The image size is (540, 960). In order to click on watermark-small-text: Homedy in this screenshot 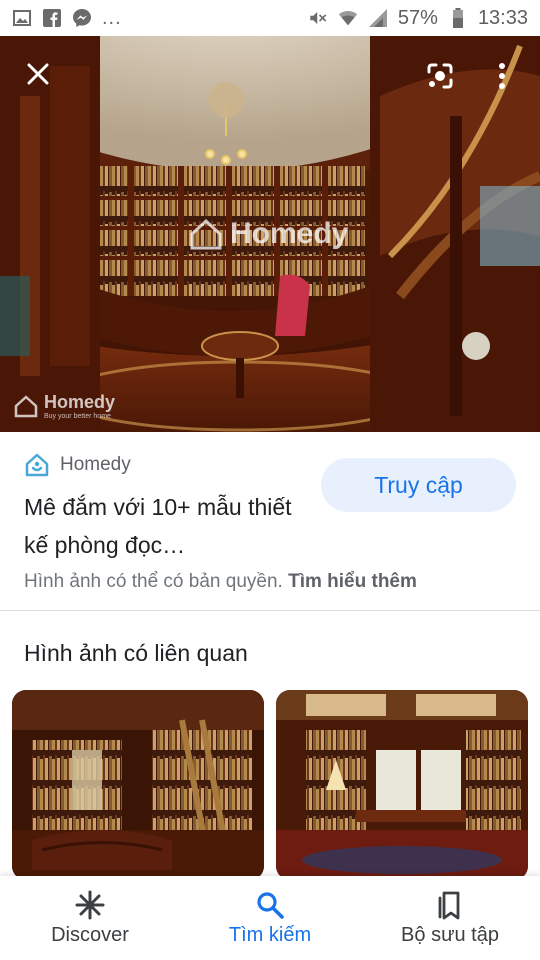, I will do `click(80, 402)`.